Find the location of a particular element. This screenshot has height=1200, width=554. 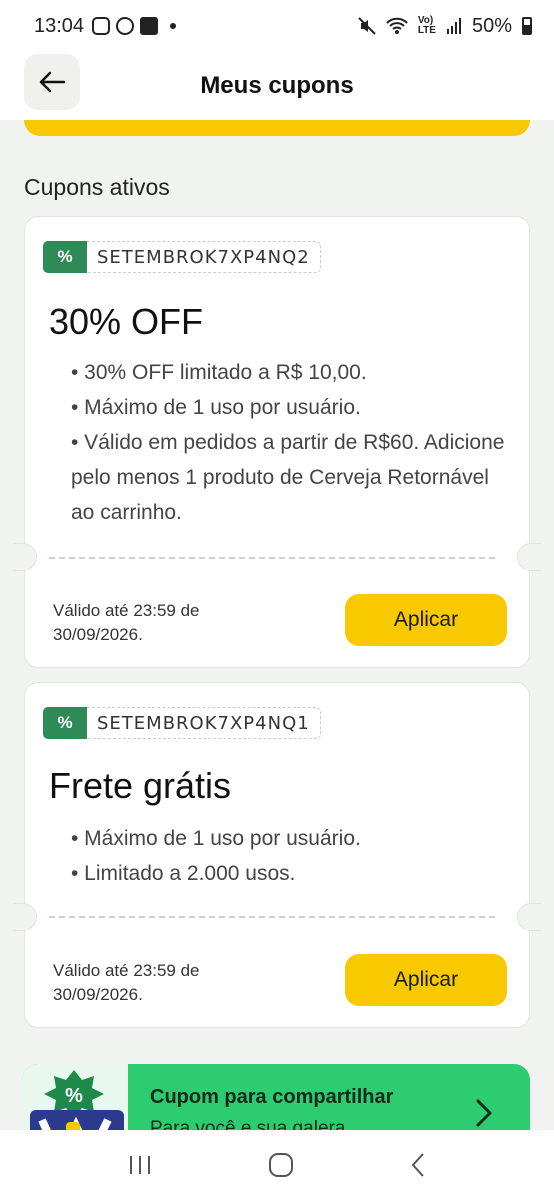

whatsapp-icon is located at coordinates (125, 26).